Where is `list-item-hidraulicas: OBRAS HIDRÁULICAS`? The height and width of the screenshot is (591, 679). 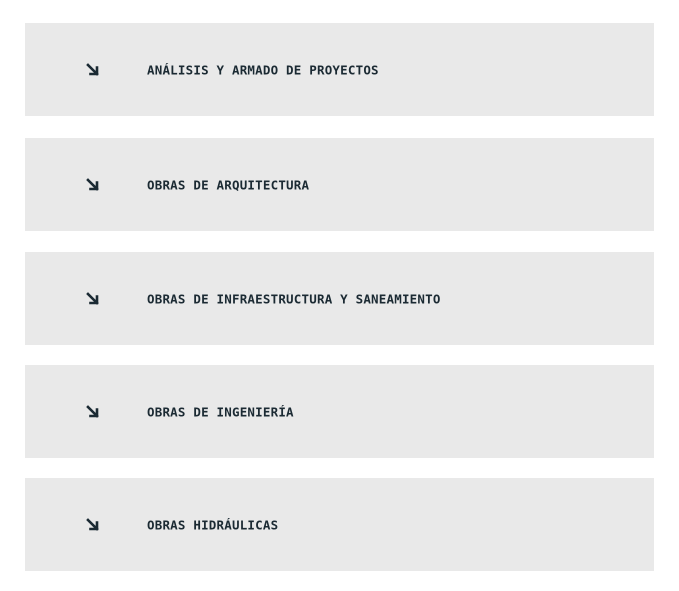
list-item-hidraulicas: OBRAS HIDRÁULICAS is located at coordinates (339, 524).